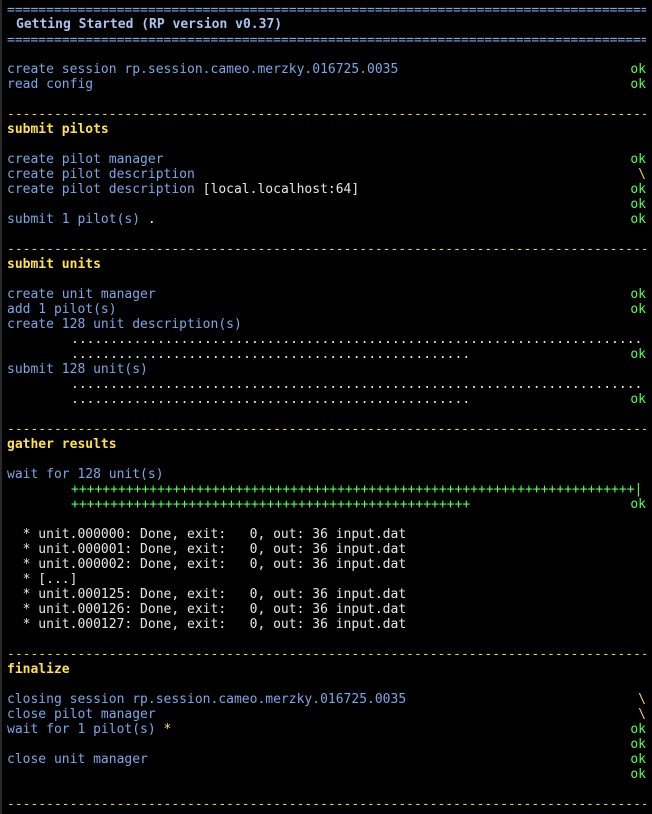 This screenshot has height=814, width=652. Describe the element at coordinates (81, 294) in the screenshot. I see `log-create-unit-manager: create unit manager` at that location.